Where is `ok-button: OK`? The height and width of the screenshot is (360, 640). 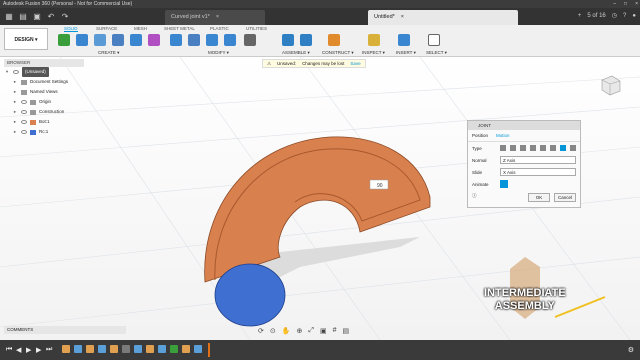
ok-button: OK is located at coordinates (539, 197).